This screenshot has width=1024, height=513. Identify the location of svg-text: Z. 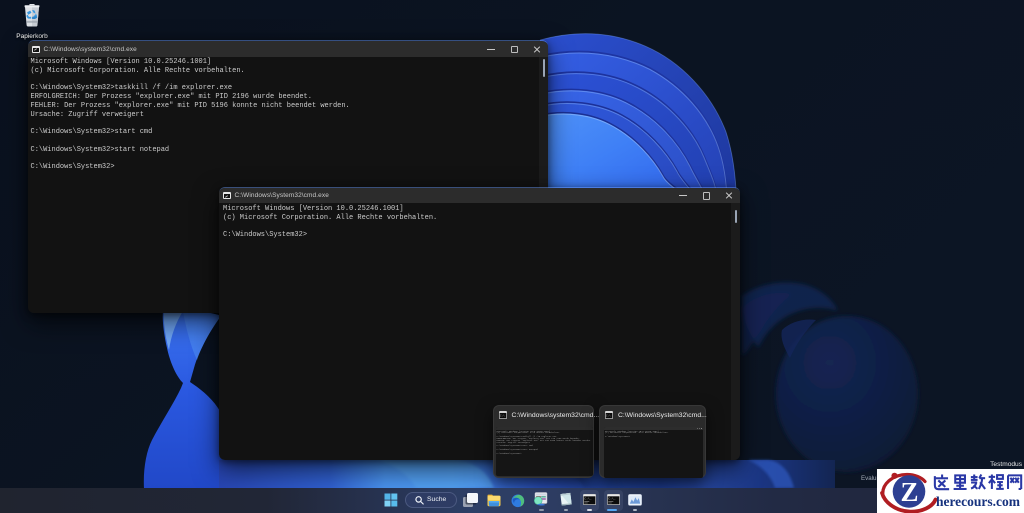
(909, 492).